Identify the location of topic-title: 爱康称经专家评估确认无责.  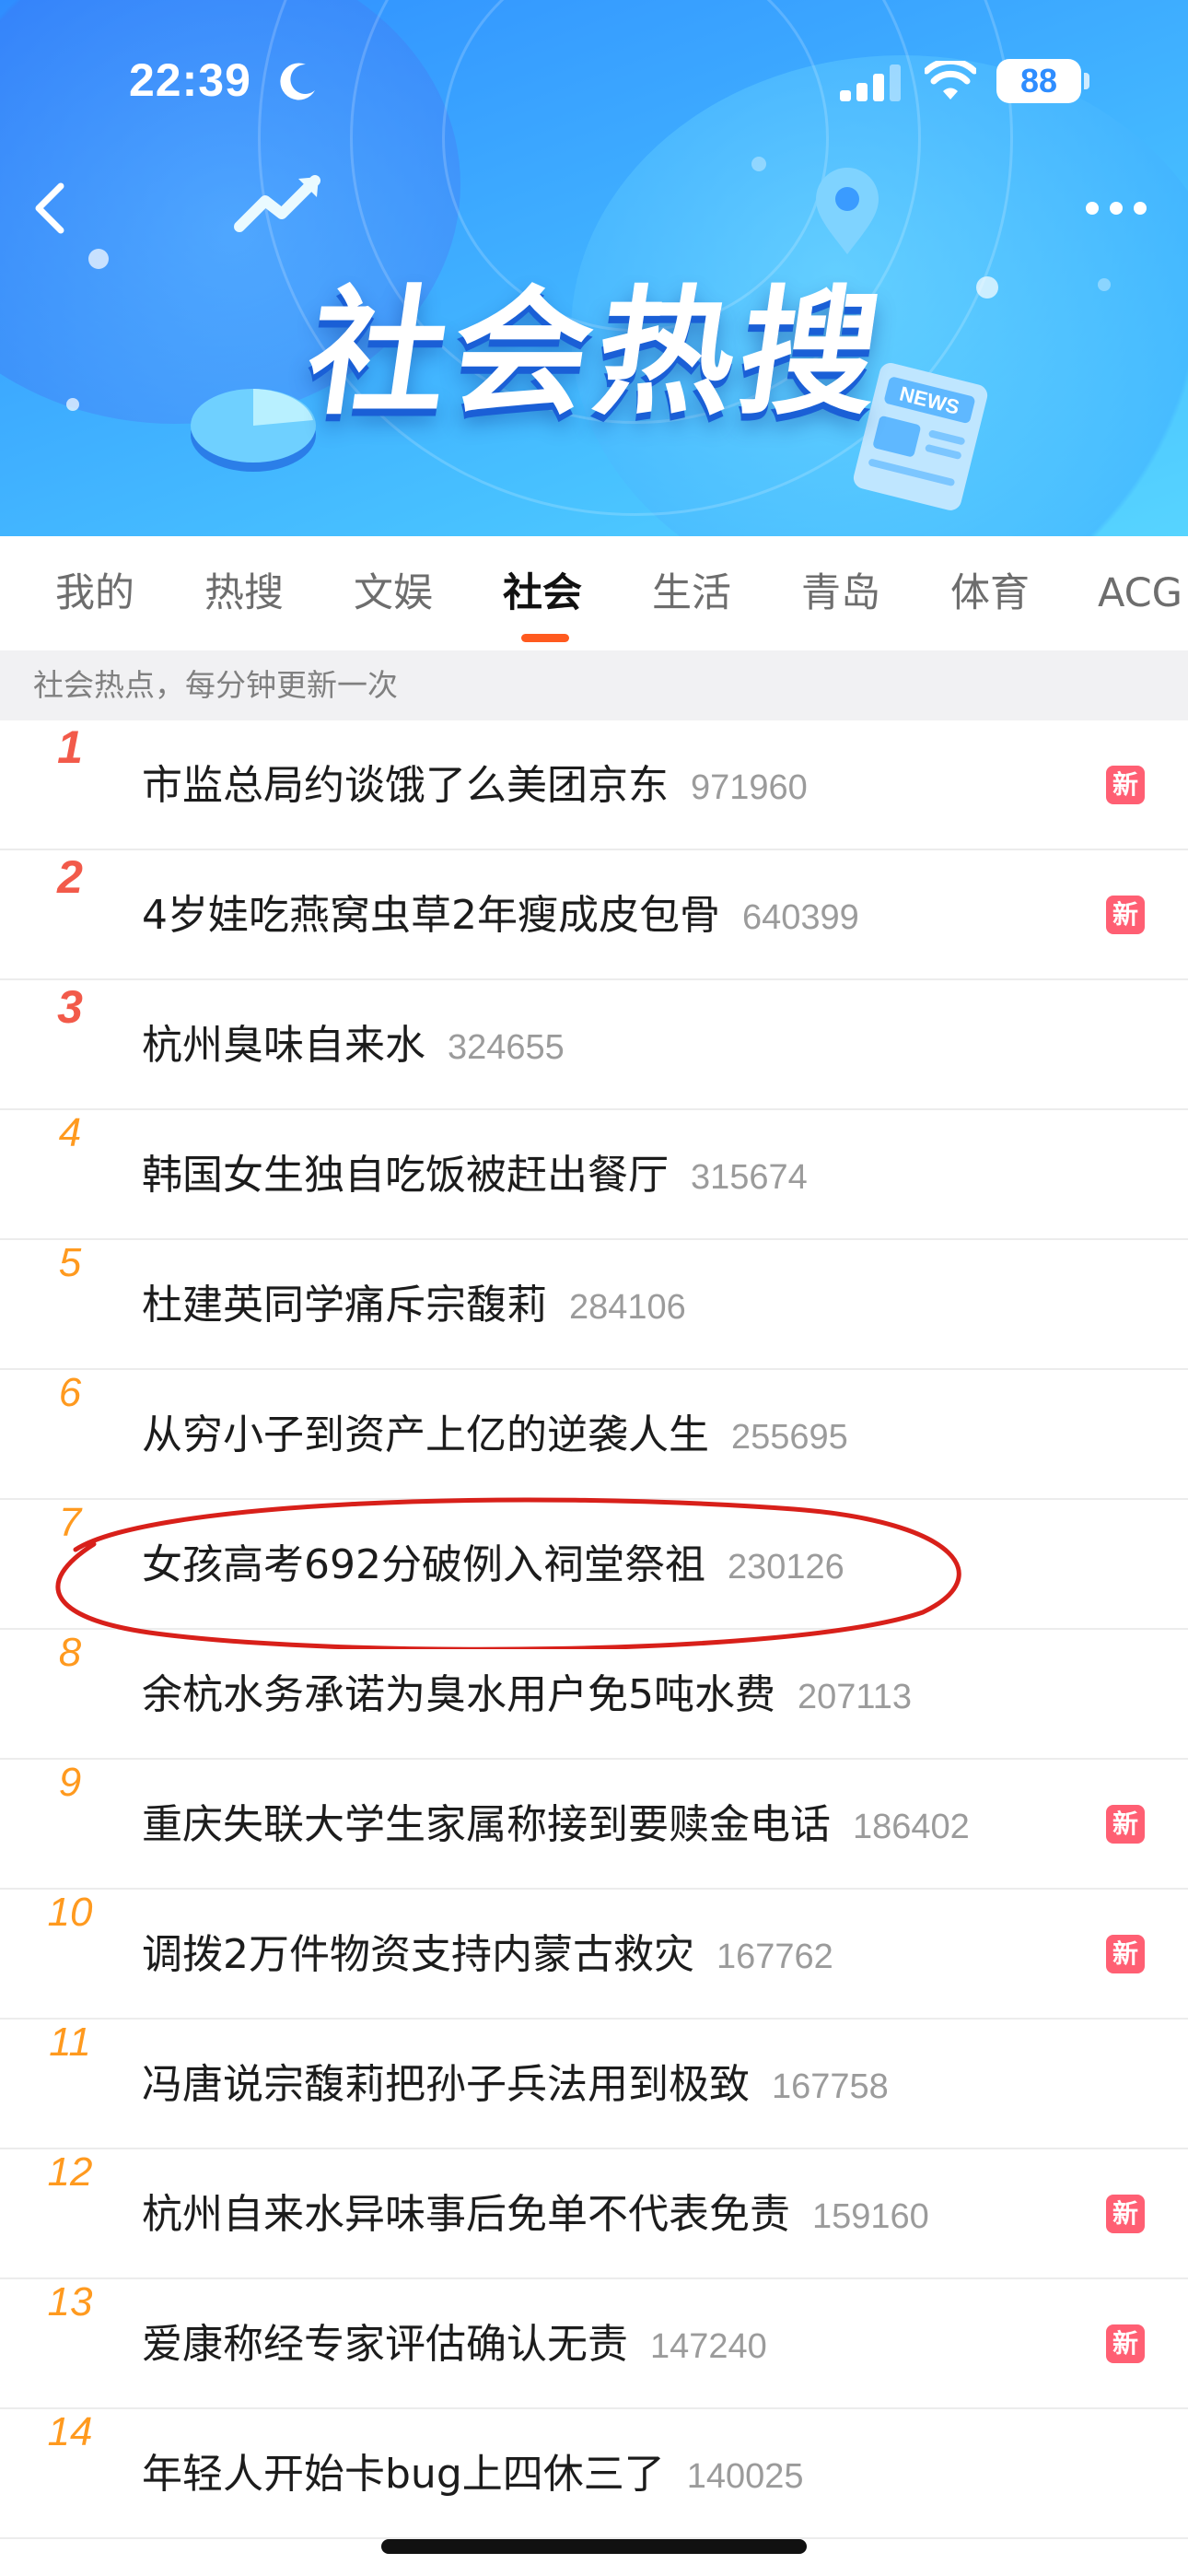
(385, 2344).